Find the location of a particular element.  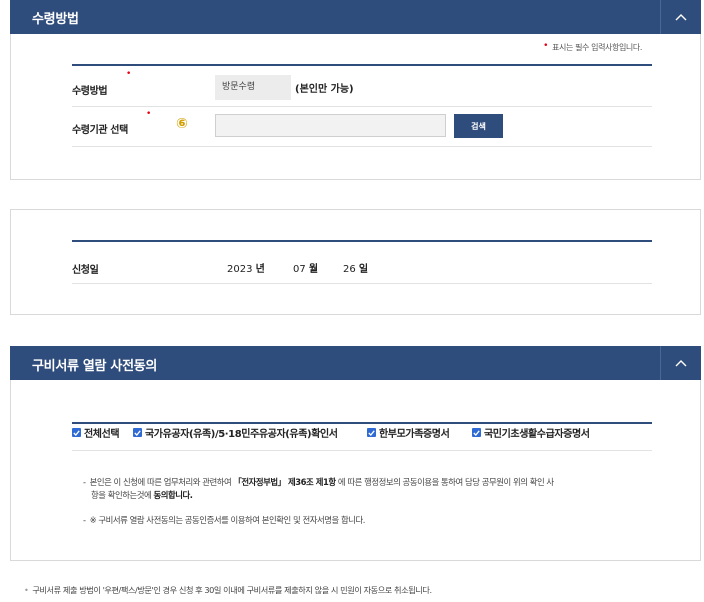

institution-input is located at coordinates (330, 125).